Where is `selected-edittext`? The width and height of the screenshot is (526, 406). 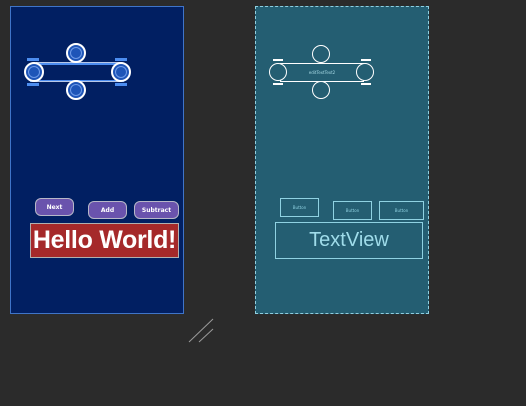 selected-edittext is located at coordinates (78, 72).